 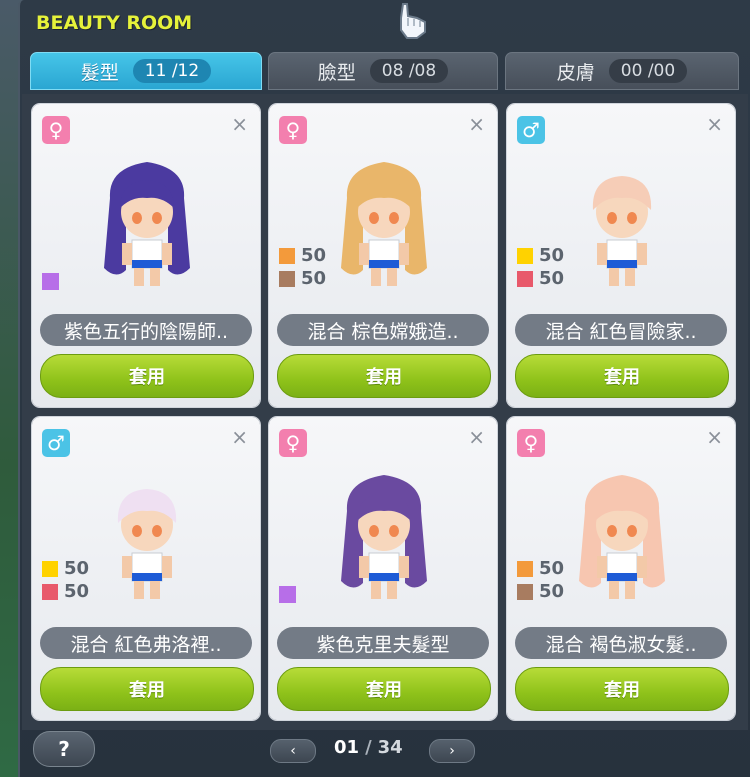 I want to click on tab-face-count: 08 /08, so click(x=409, y=71).